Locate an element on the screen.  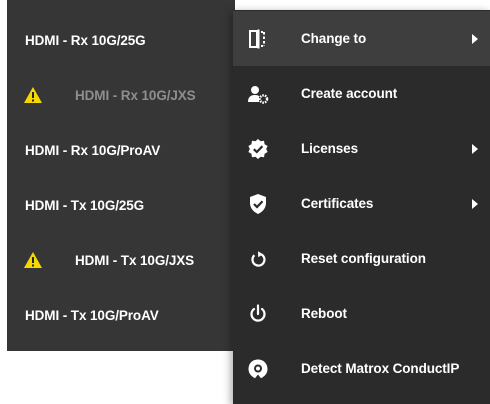
device-item-tx-proav: HDMI - Tx 10G/ProAV is located at coordinates (121, 315).